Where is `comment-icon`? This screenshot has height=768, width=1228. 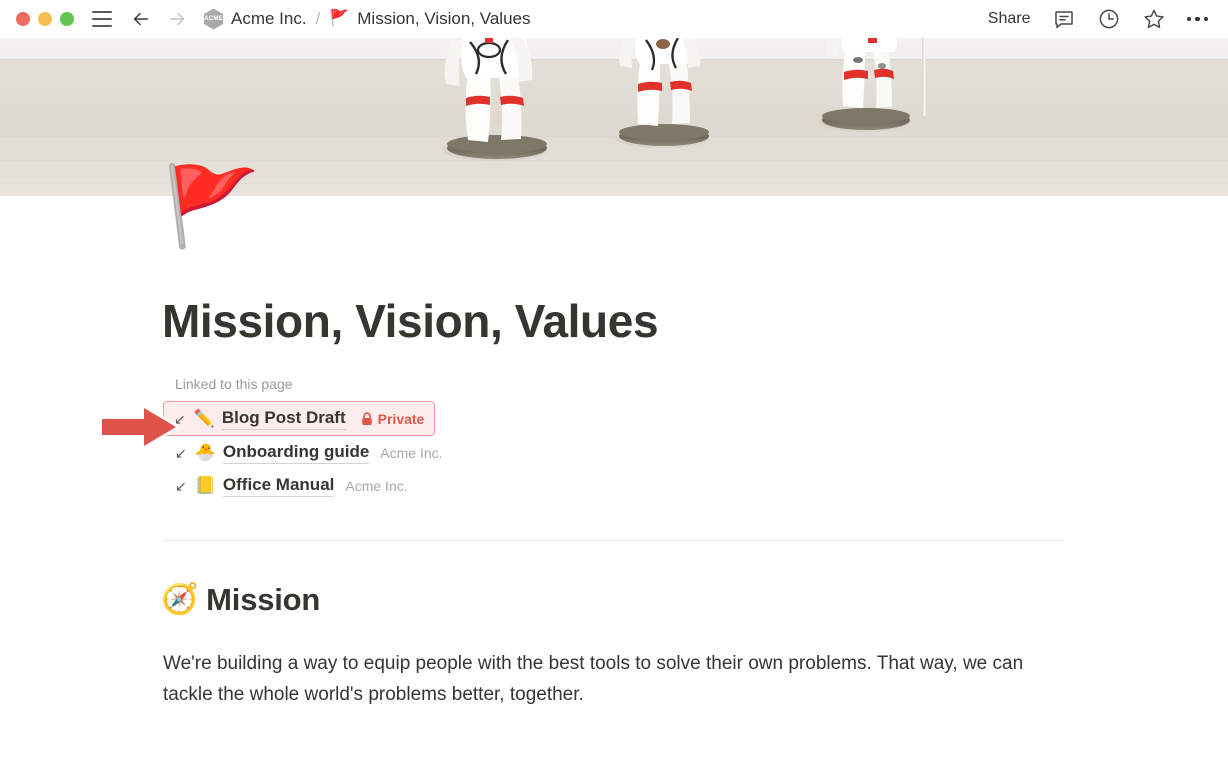 comment-icon is located at coordinates (1064, 19).